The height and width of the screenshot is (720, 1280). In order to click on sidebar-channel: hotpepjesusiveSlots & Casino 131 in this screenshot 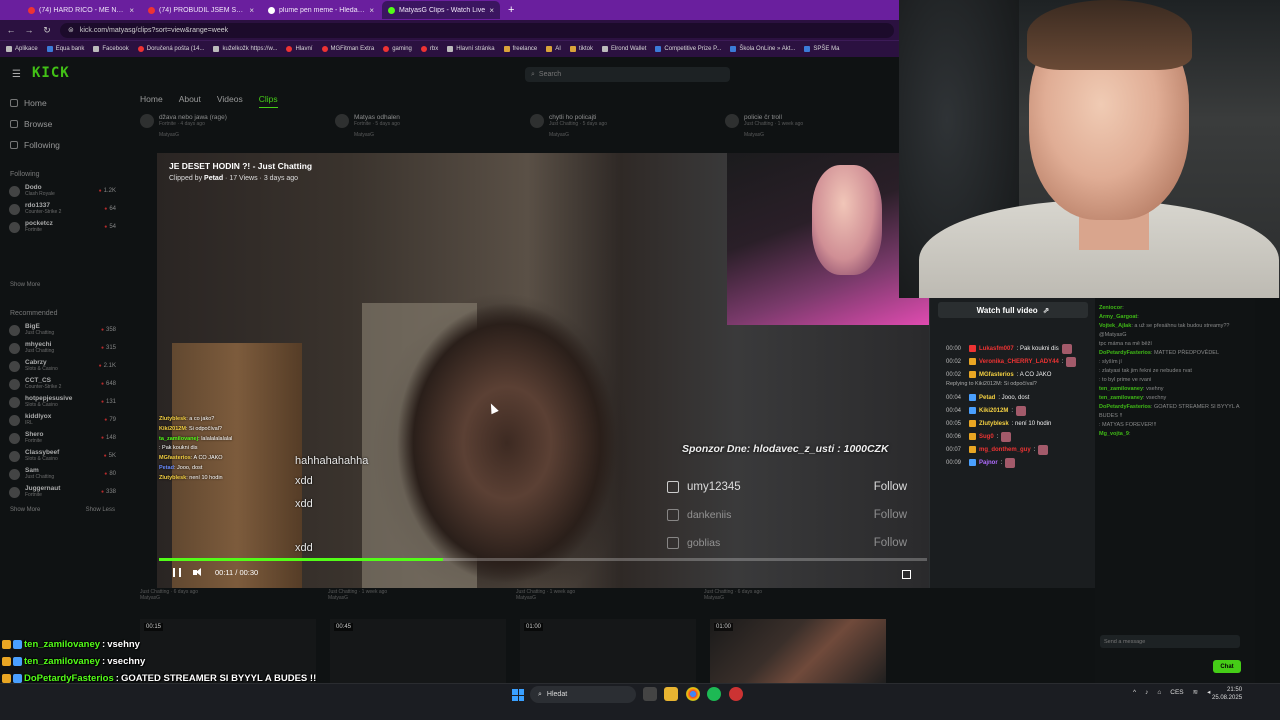, I will do `click(62, 402)`.